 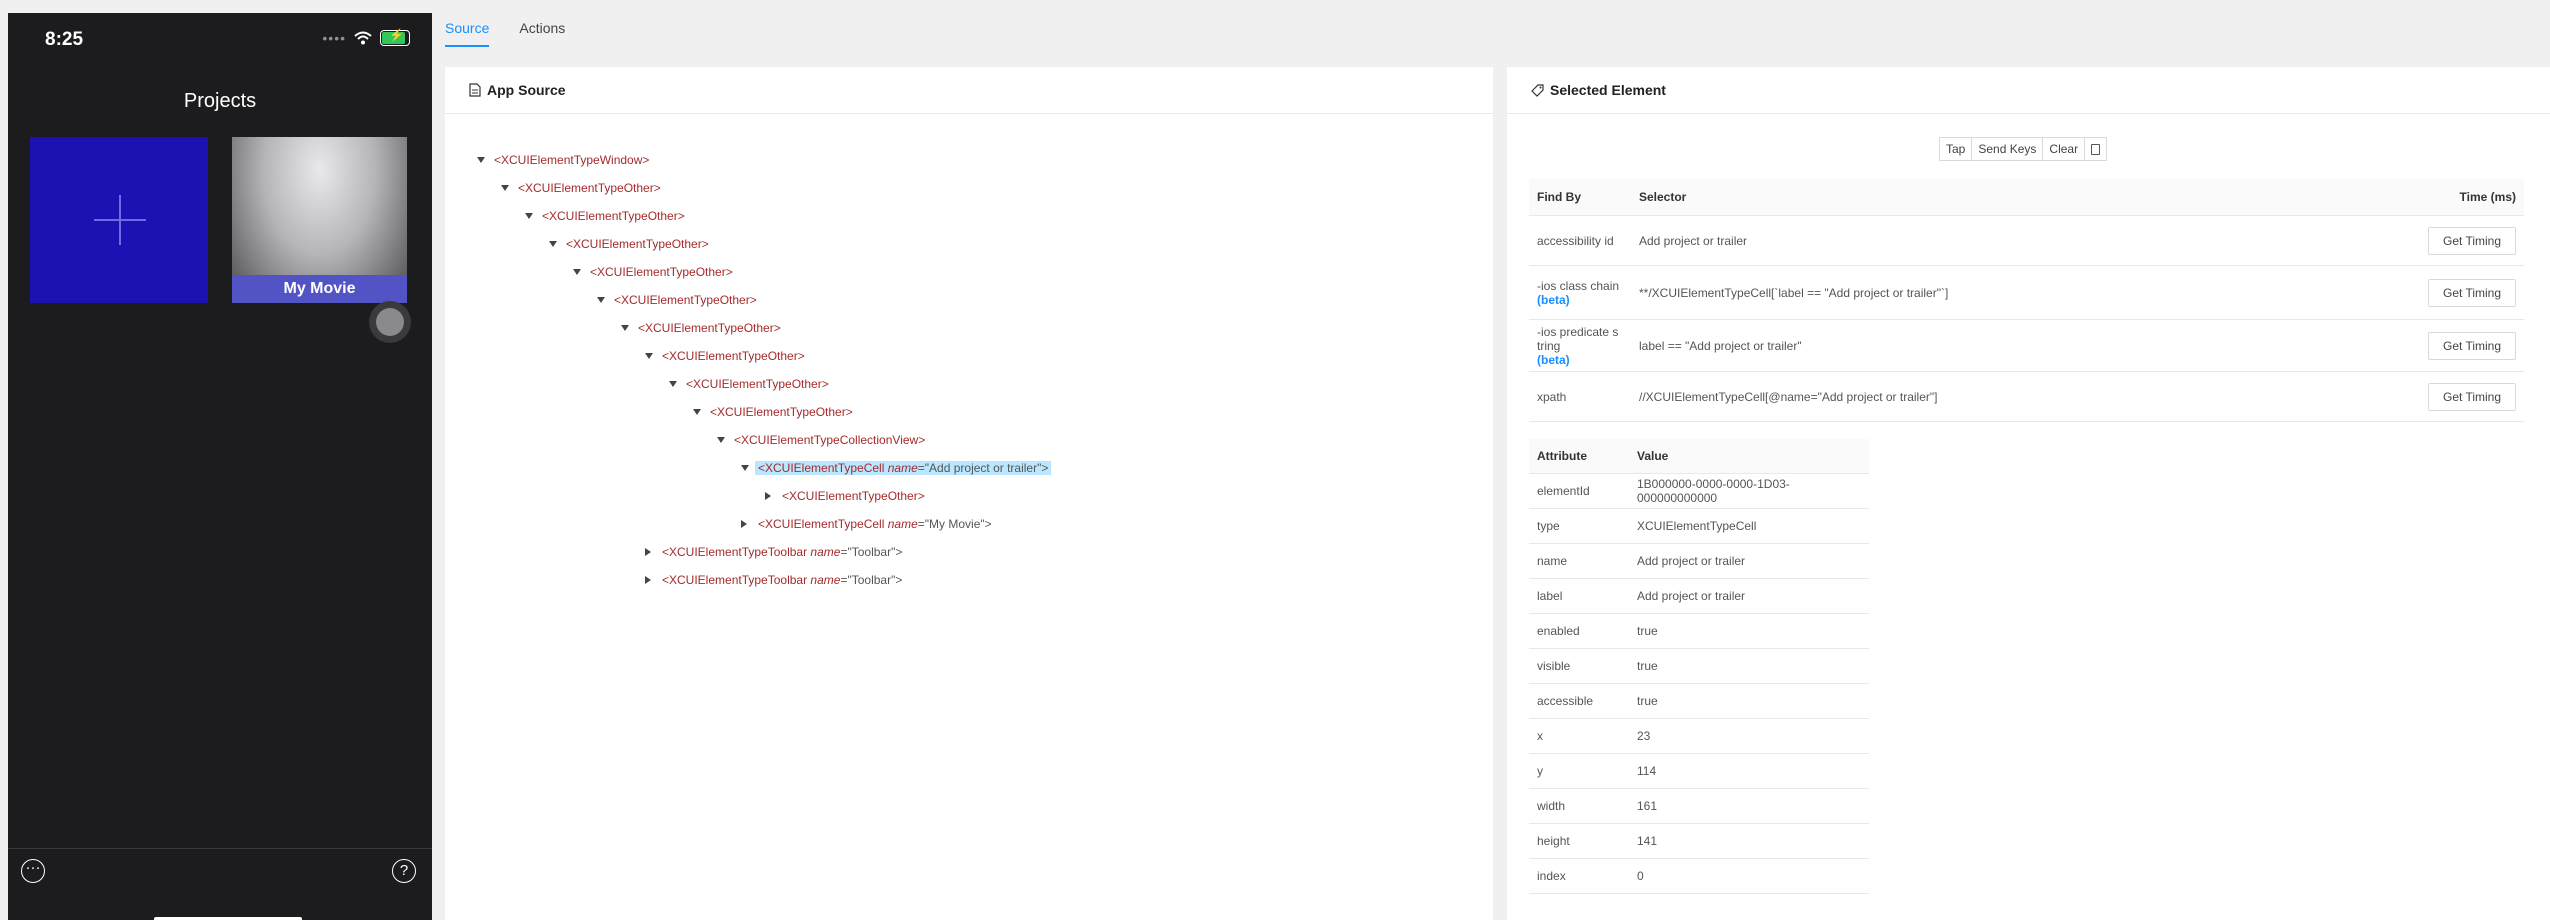 I want to click on find-by-cell: -ios class chain (beta), so click(x=1580, y=292).